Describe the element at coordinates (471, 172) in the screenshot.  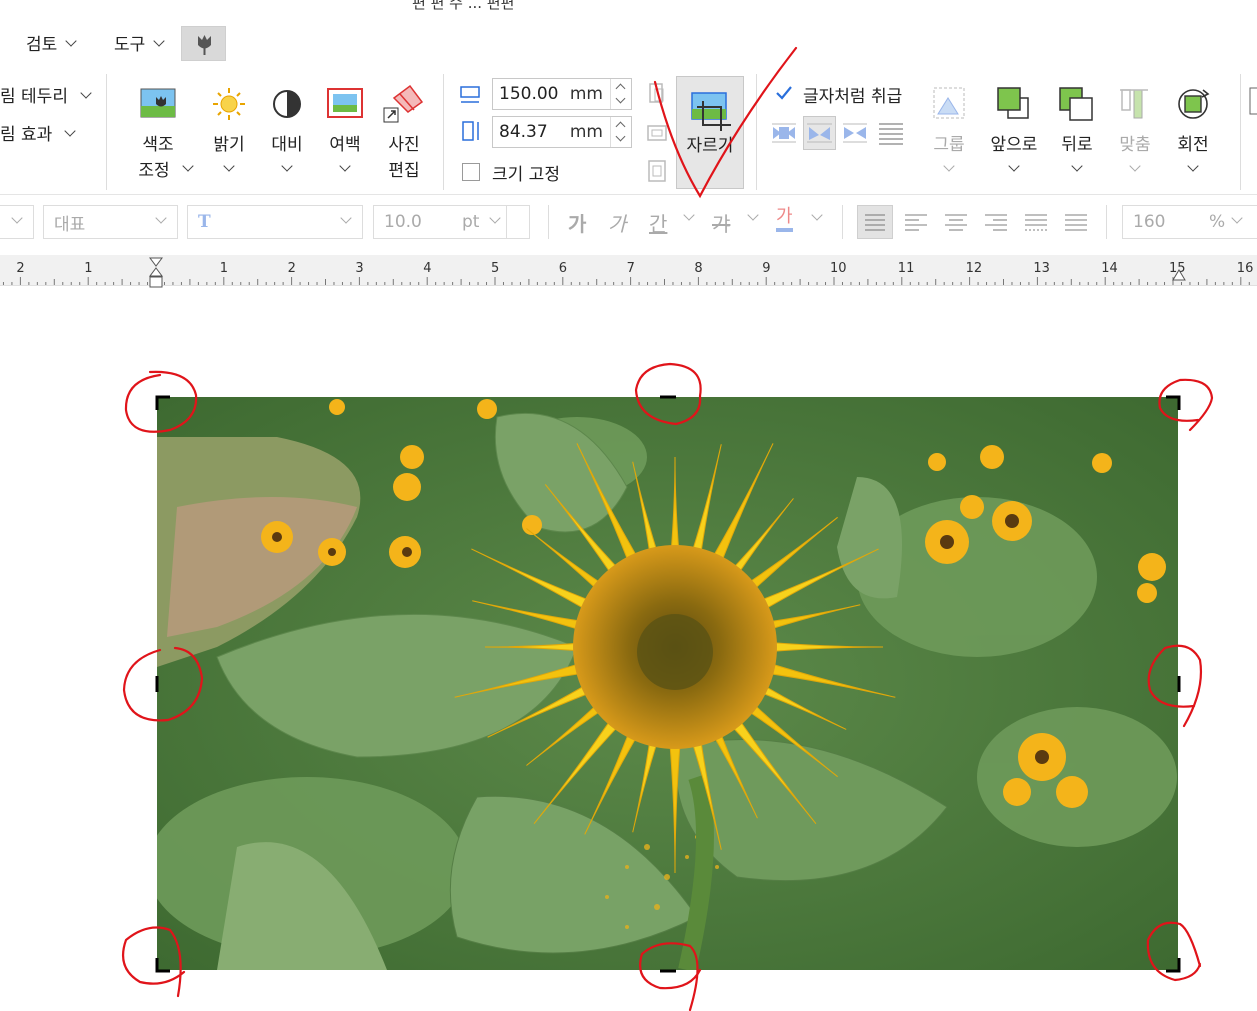
I see `lock-size-checkbox` at that location.